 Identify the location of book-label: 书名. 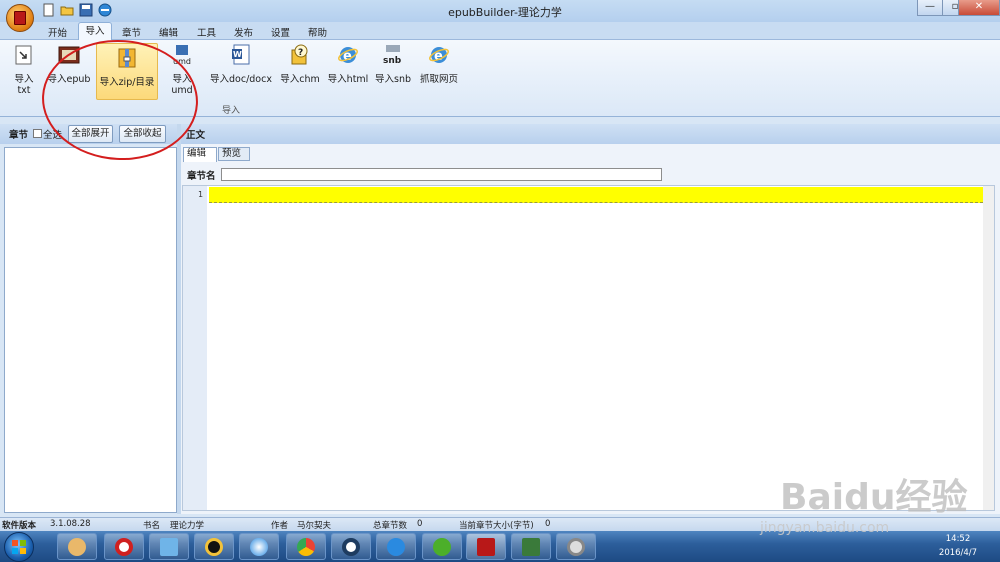
(152, 526).